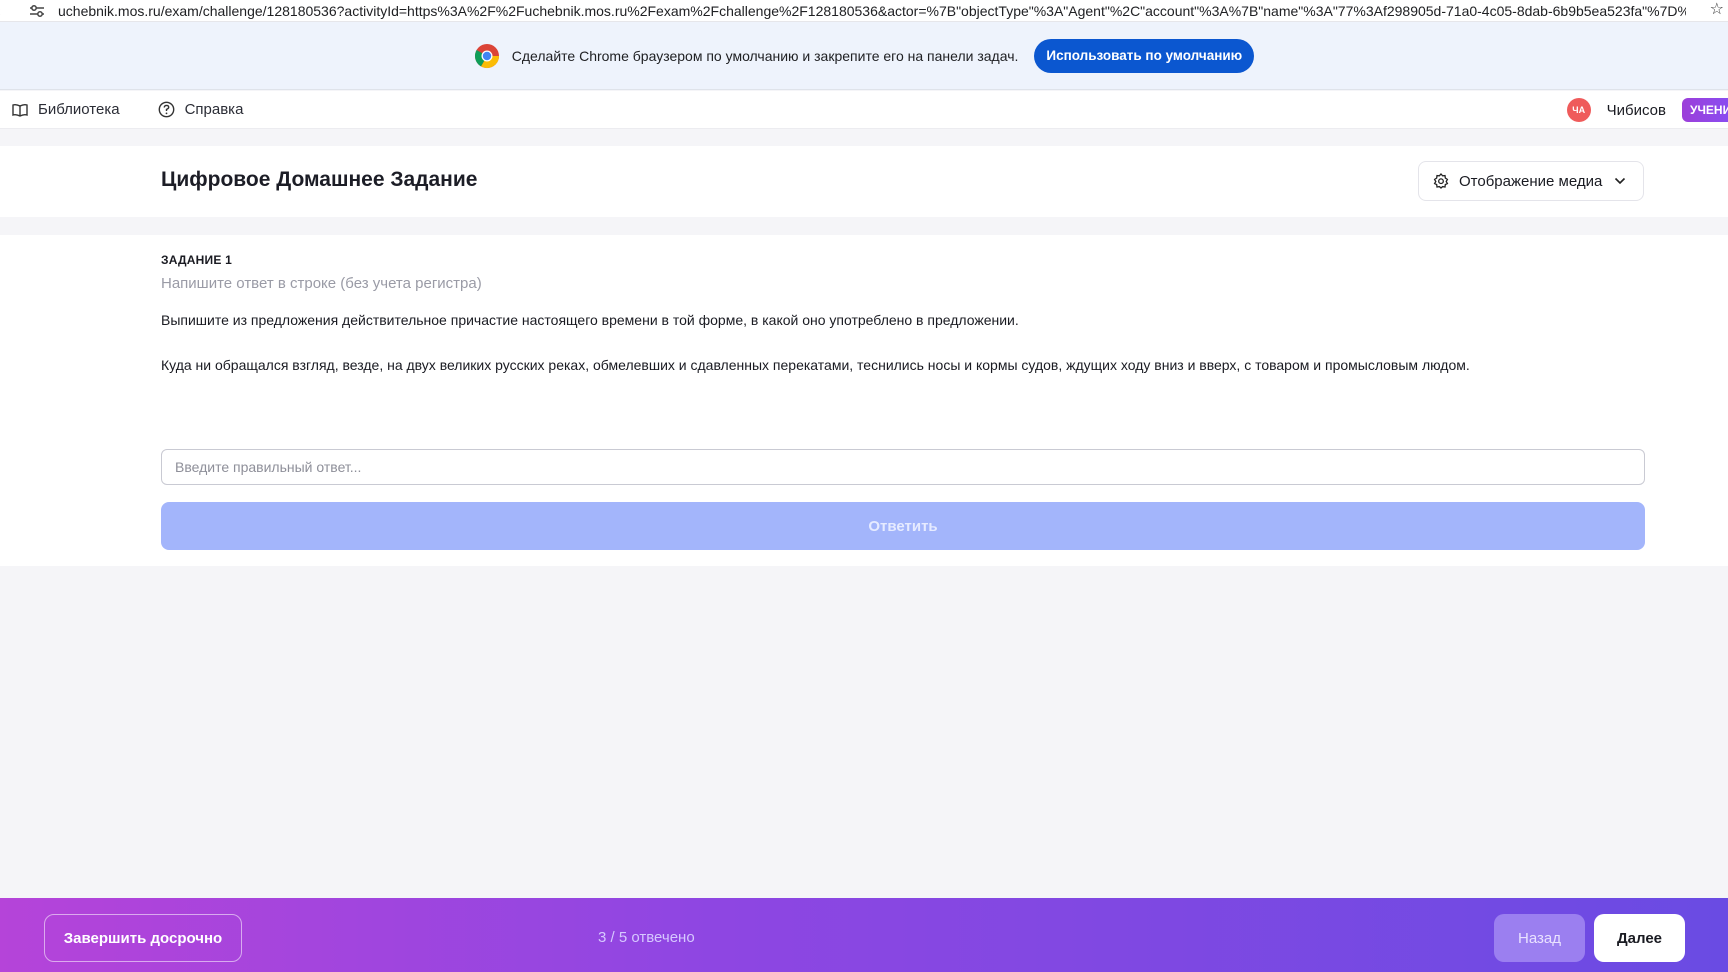 The width and height of the screenshot is (1728, 972). What do you see at coordinates (903, 526) in the screenshot?
I see `submit-answer-button: Ответить` at bounding box center [903, 526].